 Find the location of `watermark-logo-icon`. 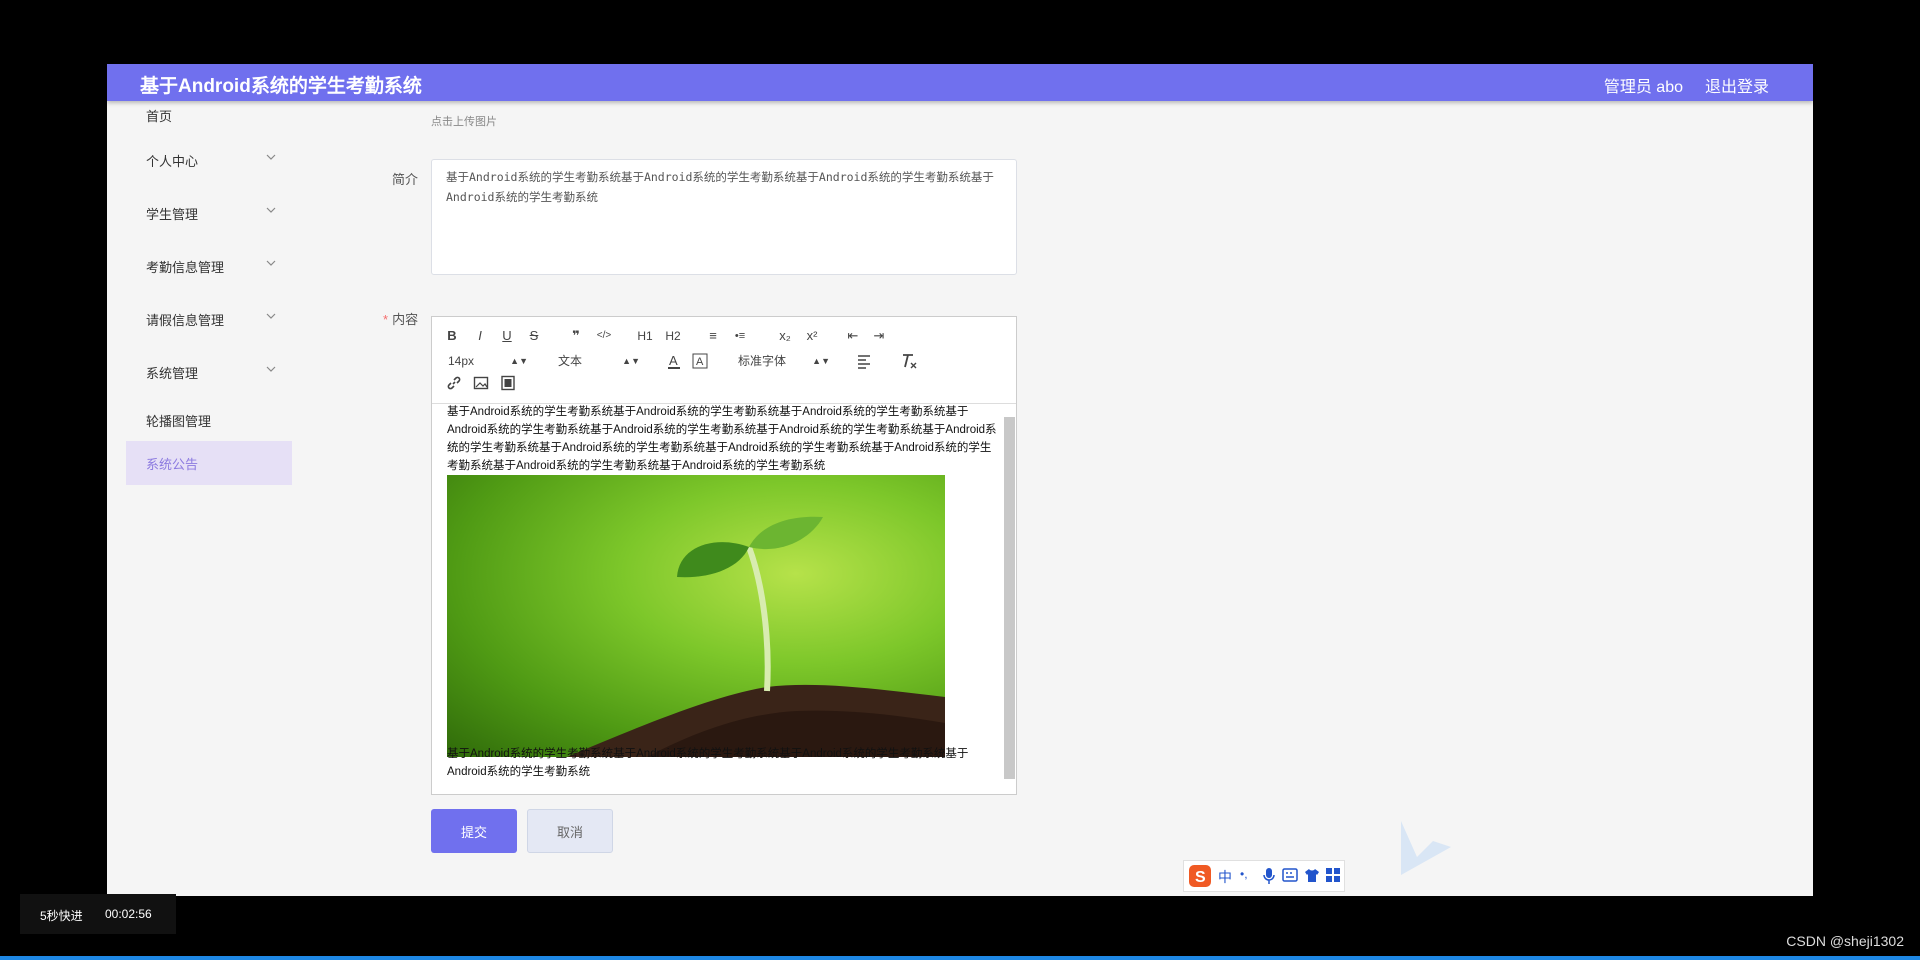

watermark-logo-icon is located at coordinates (1426, 848).